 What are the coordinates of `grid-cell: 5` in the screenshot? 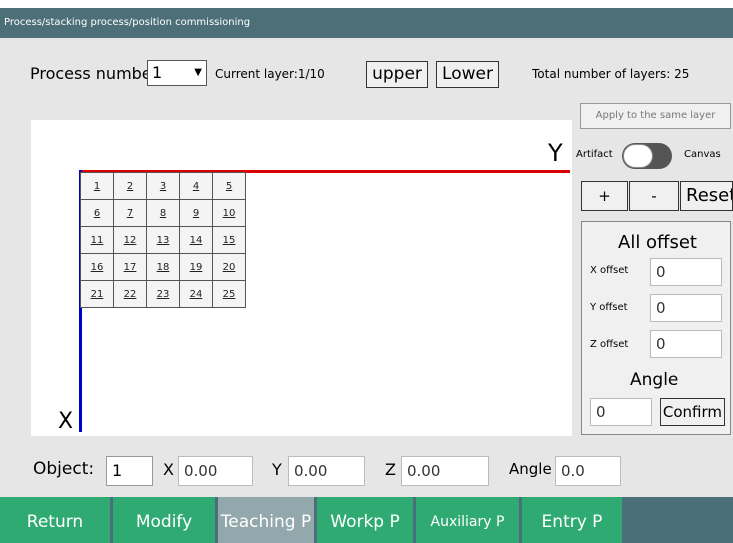 It's located at (229, 186).